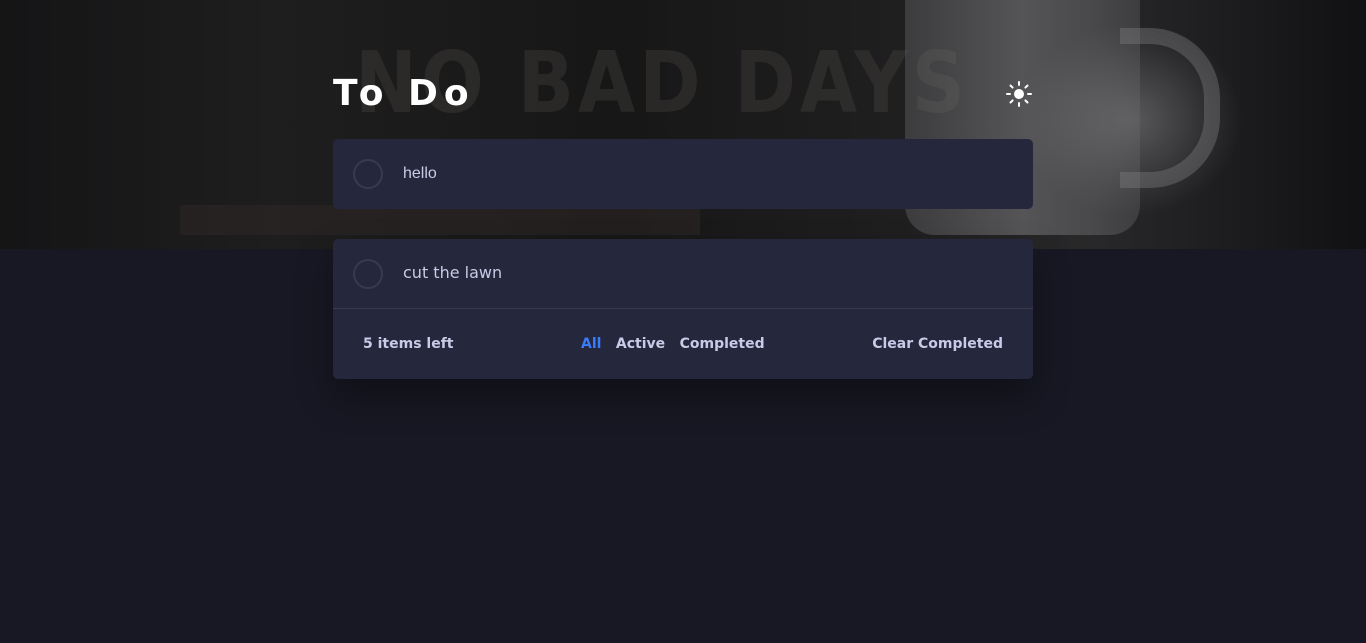 Image resolution: width=1366 pixels, height=643 pixels. I want to click on items-left-count: 5 items left, so click(408, 344).